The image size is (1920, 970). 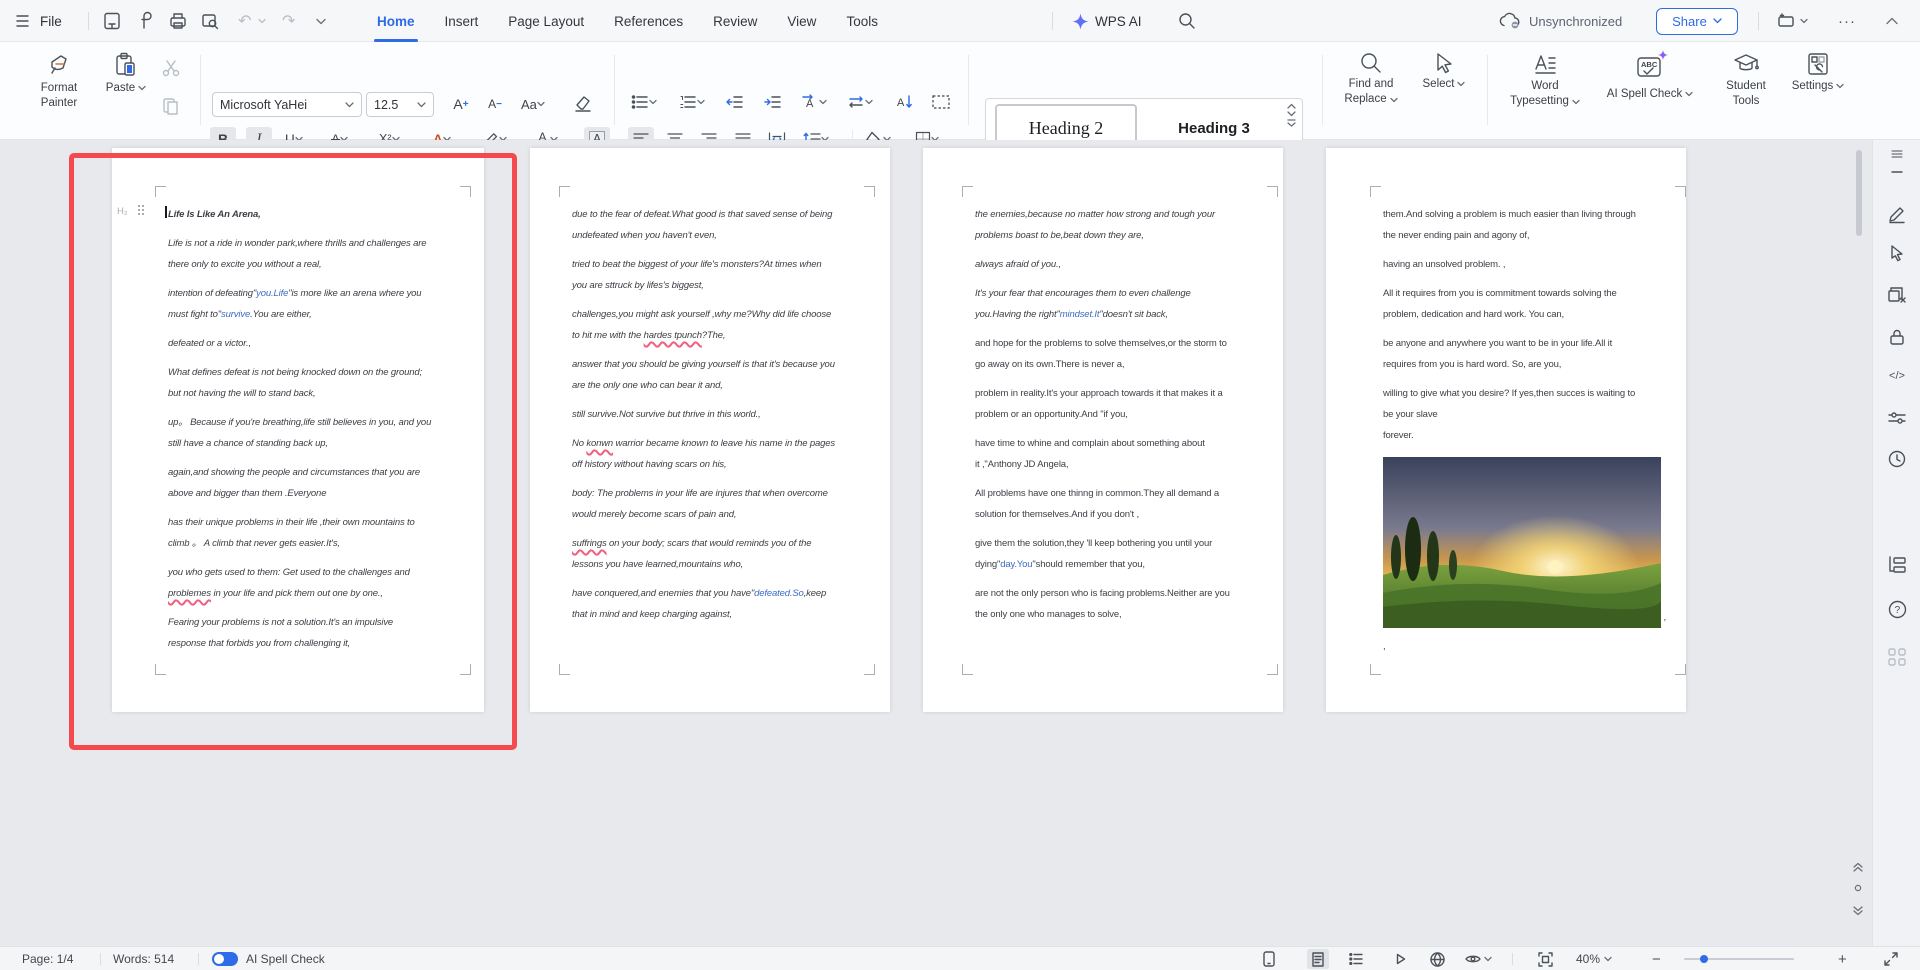 What do you see at coordinates (1356, 958) in the screenshot?
I see `outline-view-button` at bounding box center [1356, 958].